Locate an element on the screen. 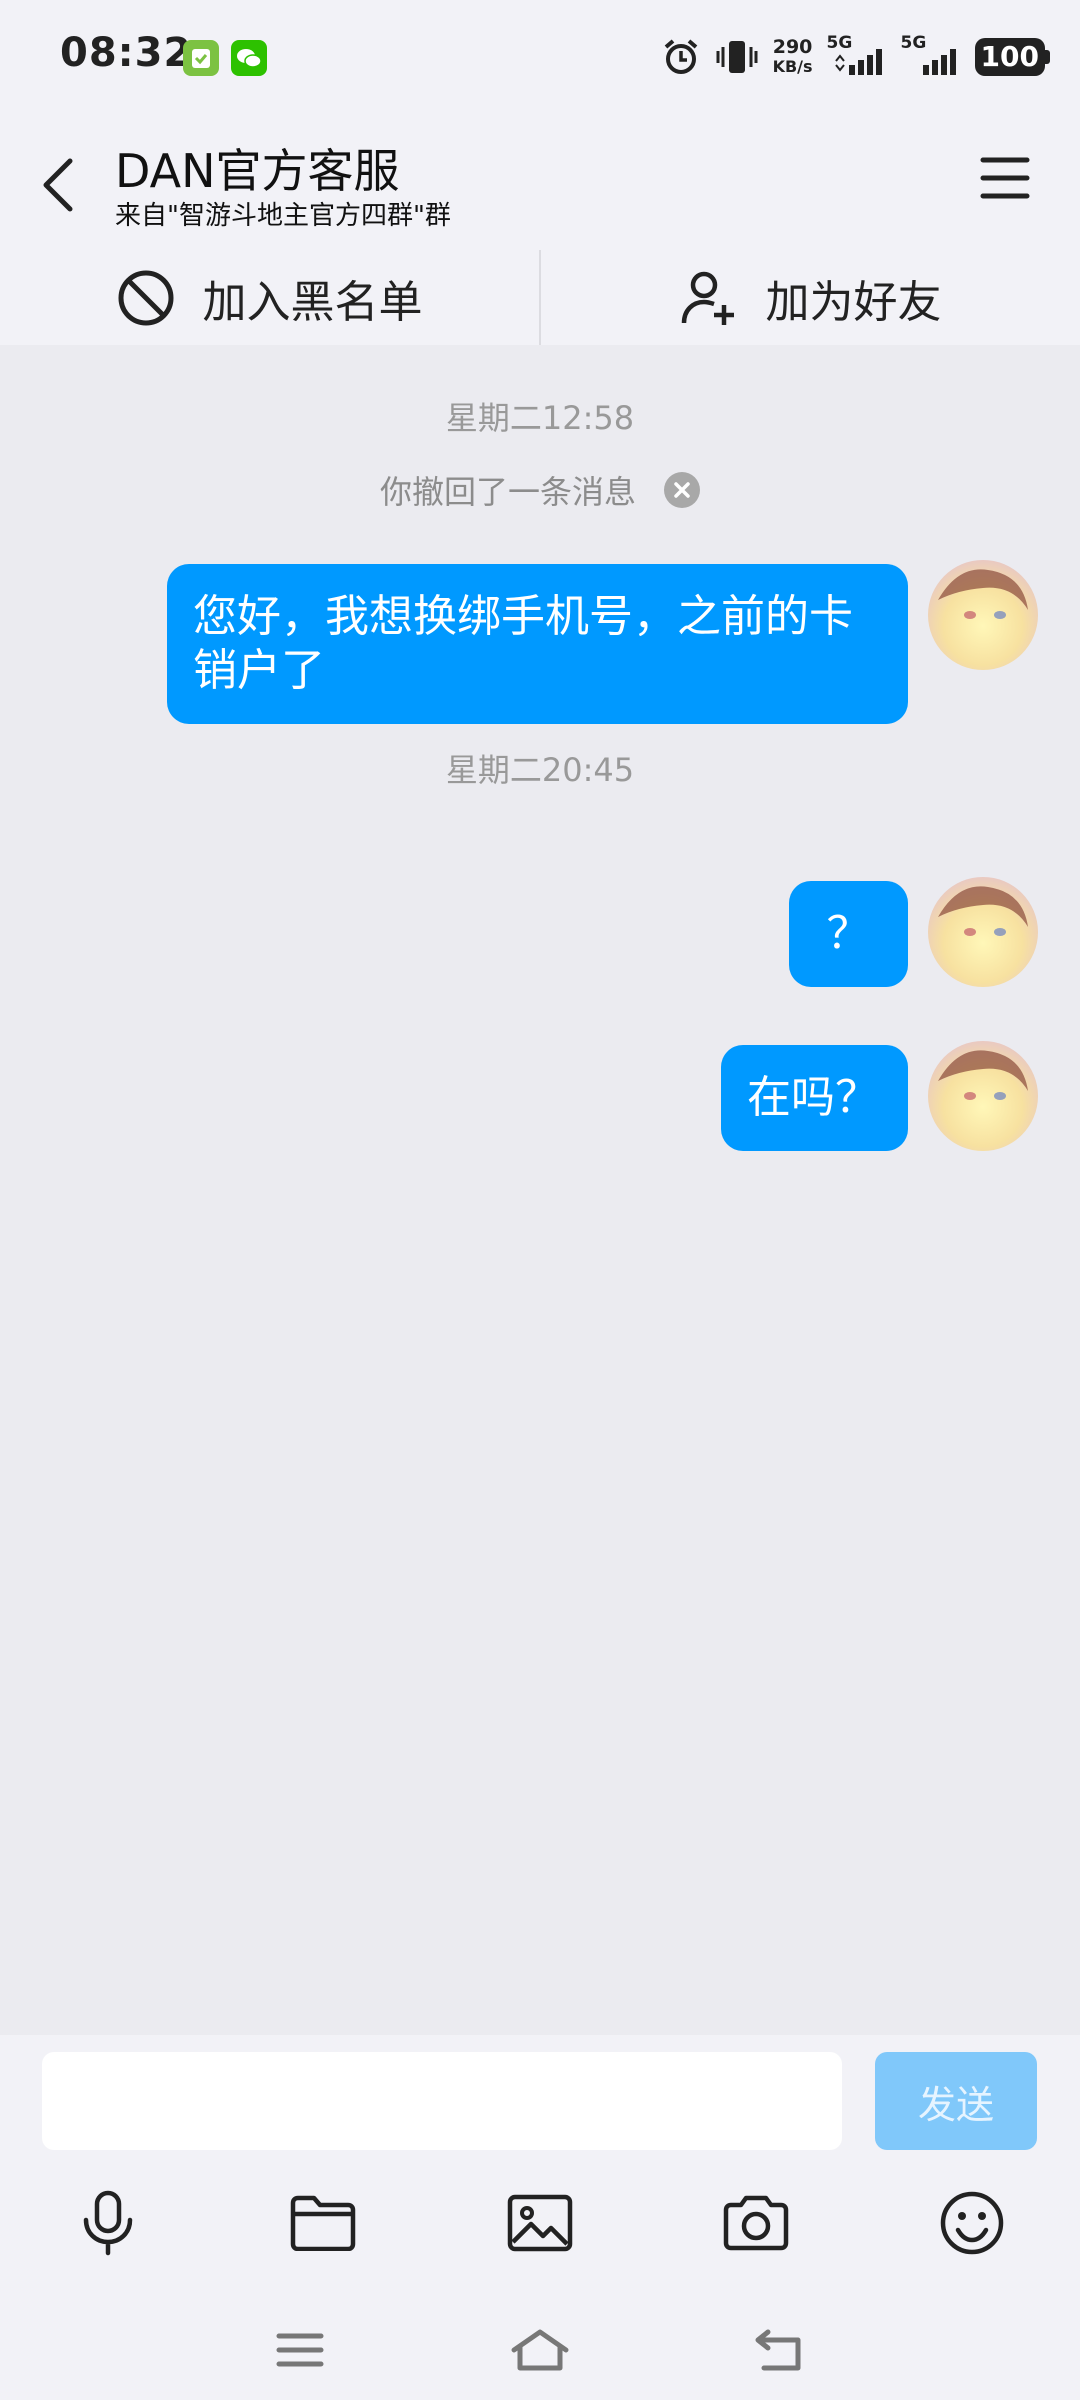  signal-5g-2: 5G is located at coordinates (931, 55).